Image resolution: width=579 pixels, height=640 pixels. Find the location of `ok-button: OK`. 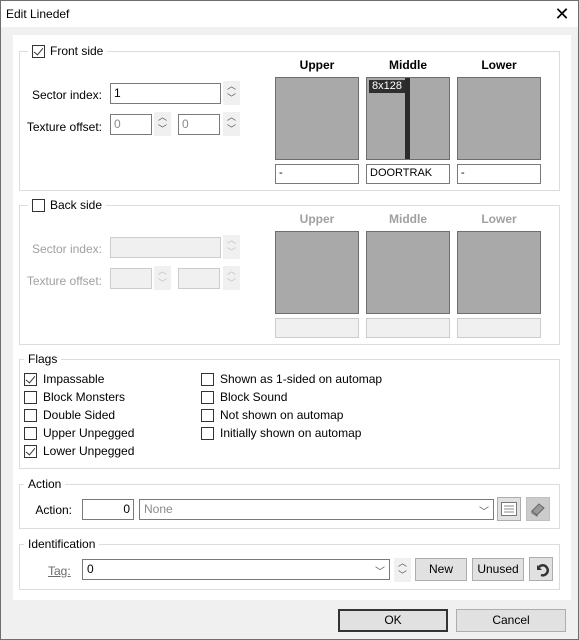

ok-button: OK is located at coordinates (393, 620).